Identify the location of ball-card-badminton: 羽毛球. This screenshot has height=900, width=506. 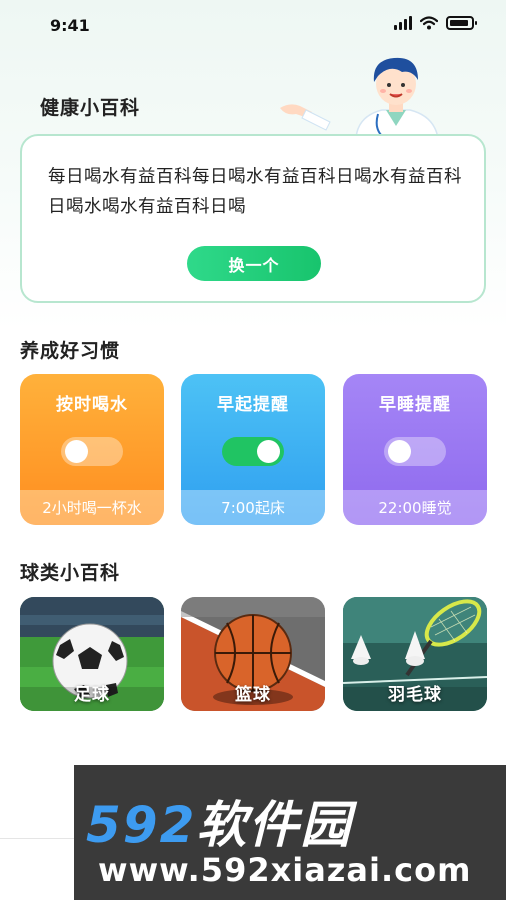
(415, 654).